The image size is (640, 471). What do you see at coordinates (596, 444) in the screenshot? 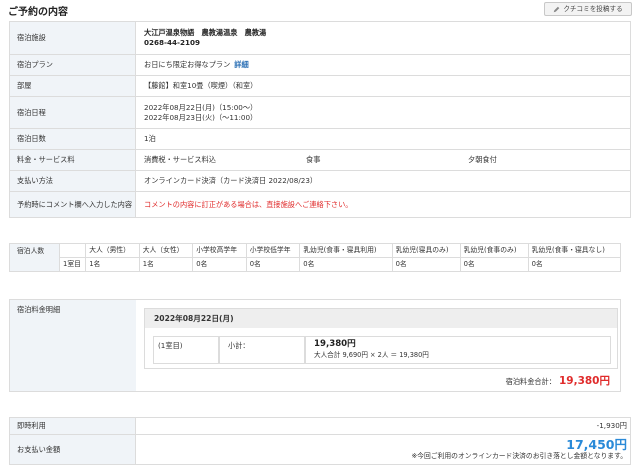
I see `amount-value: 17,450円` at bounding box center [596, 444].